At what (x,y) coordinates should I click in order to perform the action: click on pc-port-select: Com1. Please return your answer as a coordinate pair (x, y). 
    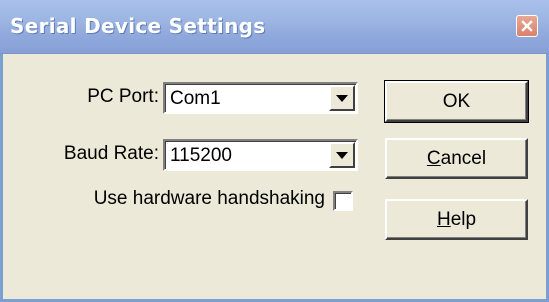
    Looking at the image, I should click on (260, 98).